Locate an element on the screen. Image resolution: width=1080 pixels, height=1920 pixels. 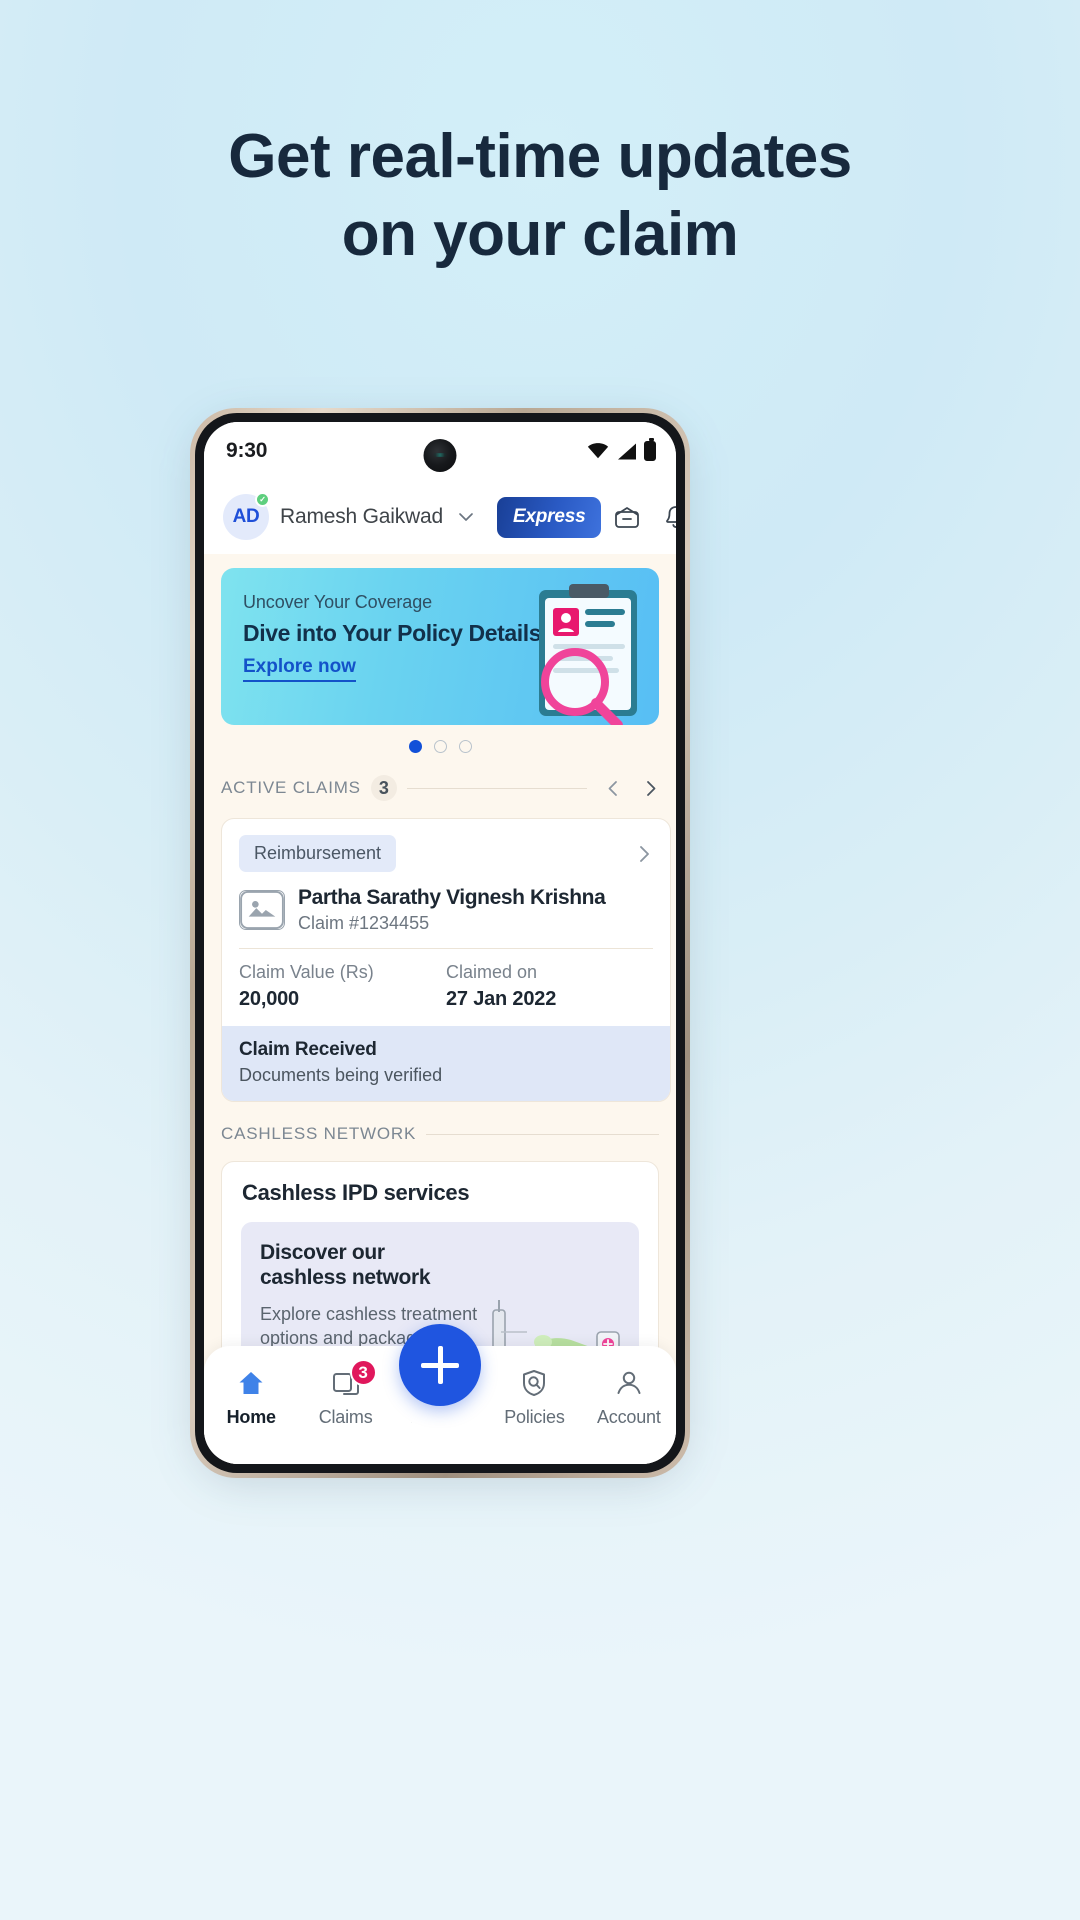
insurance-policy-illustration-icon is located at coordinates (588, 654).